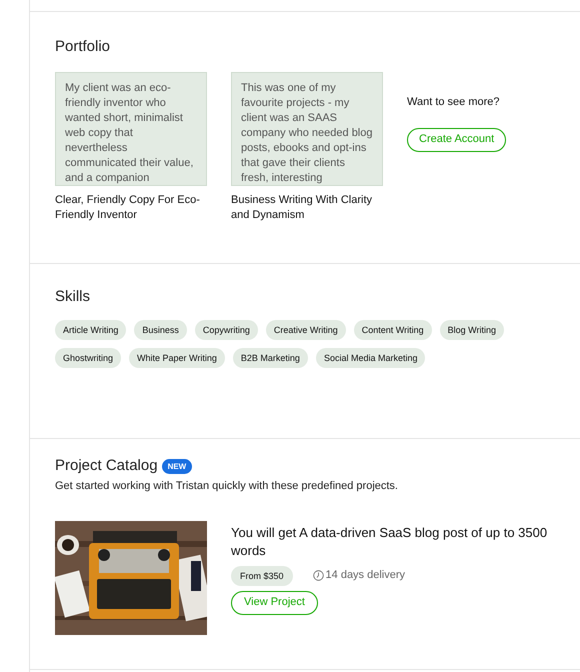  What do you see at coordinates (454, 102) in the screenshot?
I see `more-prompt: Want to see more?` at bounding box center [454, 102].